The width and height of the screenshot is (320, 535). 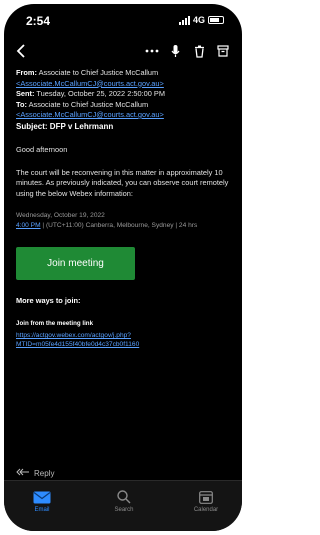 I want to click on to-line: To: Associate to Chief Justice McCallum, so click(x=123, y=105).